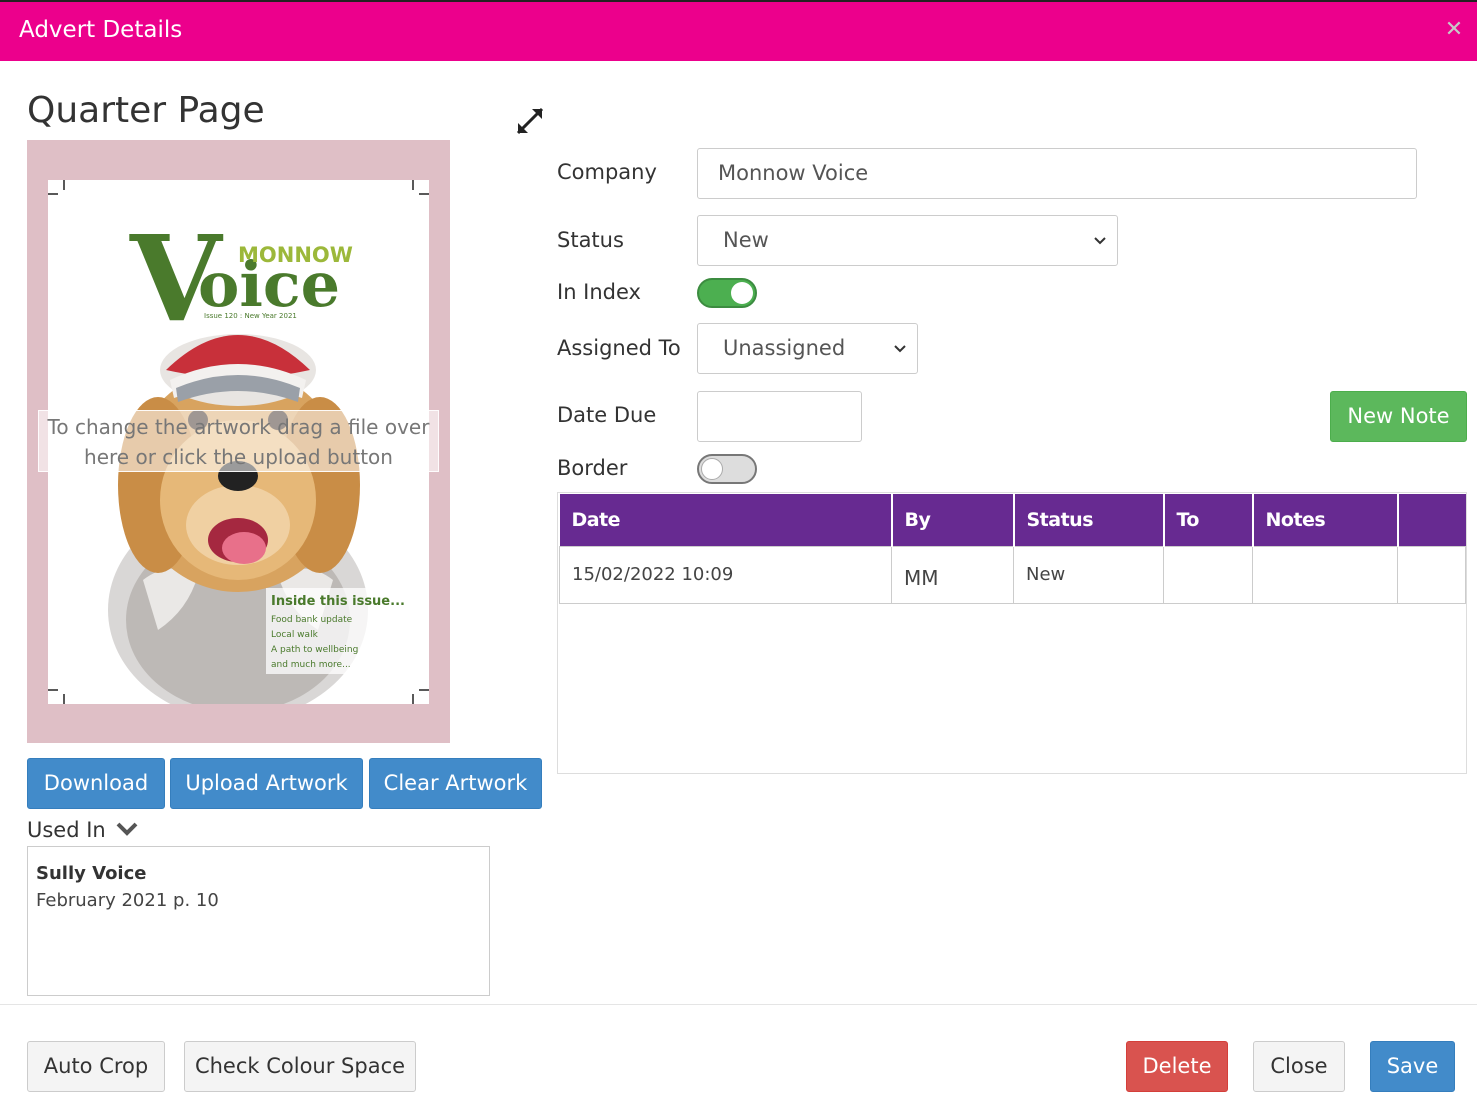 The height and width of the screenshot is (1108, 1477). Describe the element at coordinates (907, 240) in the screenshot. I see `status-select: New` at that location.